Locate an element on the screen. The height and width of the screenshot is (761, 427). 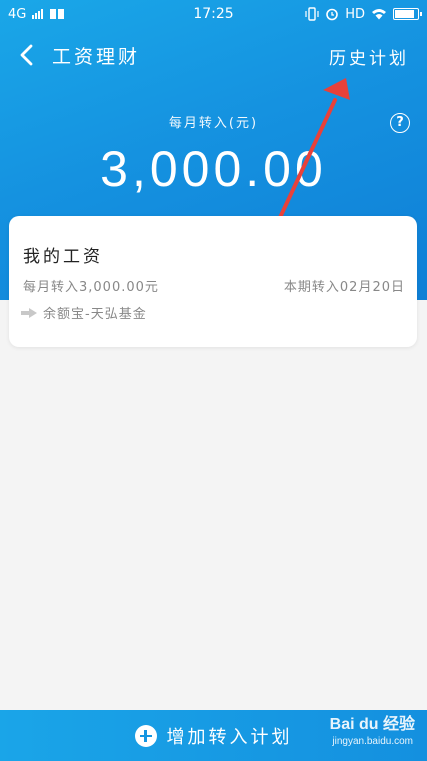
watermark-url: jingyan.baidu.com is located at coordinates (372, 741).